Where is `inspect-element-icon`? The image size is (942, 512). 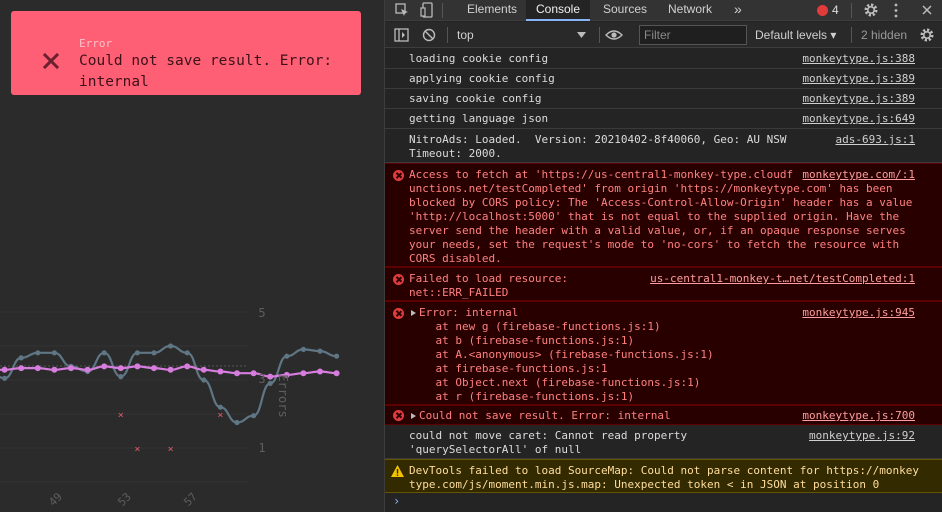
inspect-element-icon is located at coordinates (402, 10).